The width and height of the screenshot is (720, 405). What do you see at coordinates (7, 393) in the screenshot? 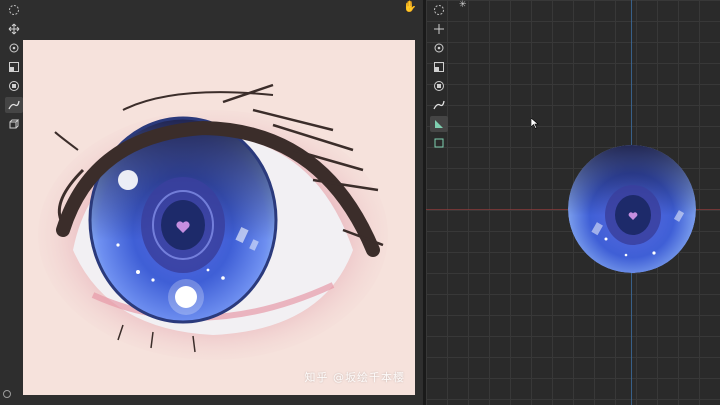
I see `refresh-icon` at bounding box center [7, 393].